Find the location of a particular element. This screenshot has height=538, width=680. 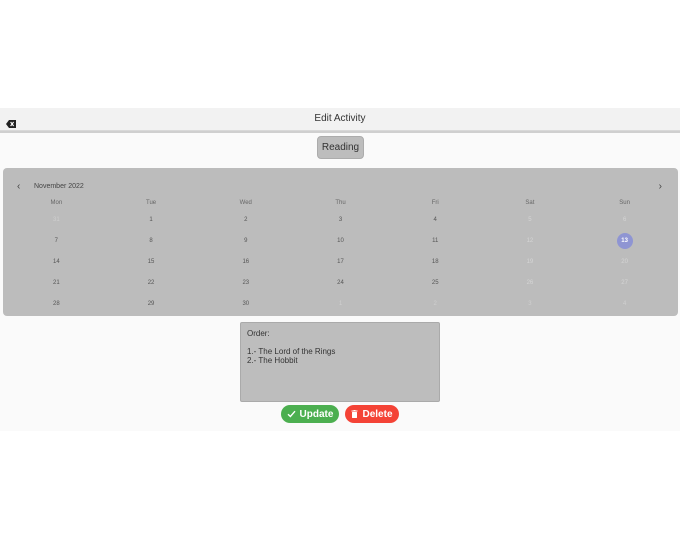

calendar-day: 29 is located at coordinates (151, 304).